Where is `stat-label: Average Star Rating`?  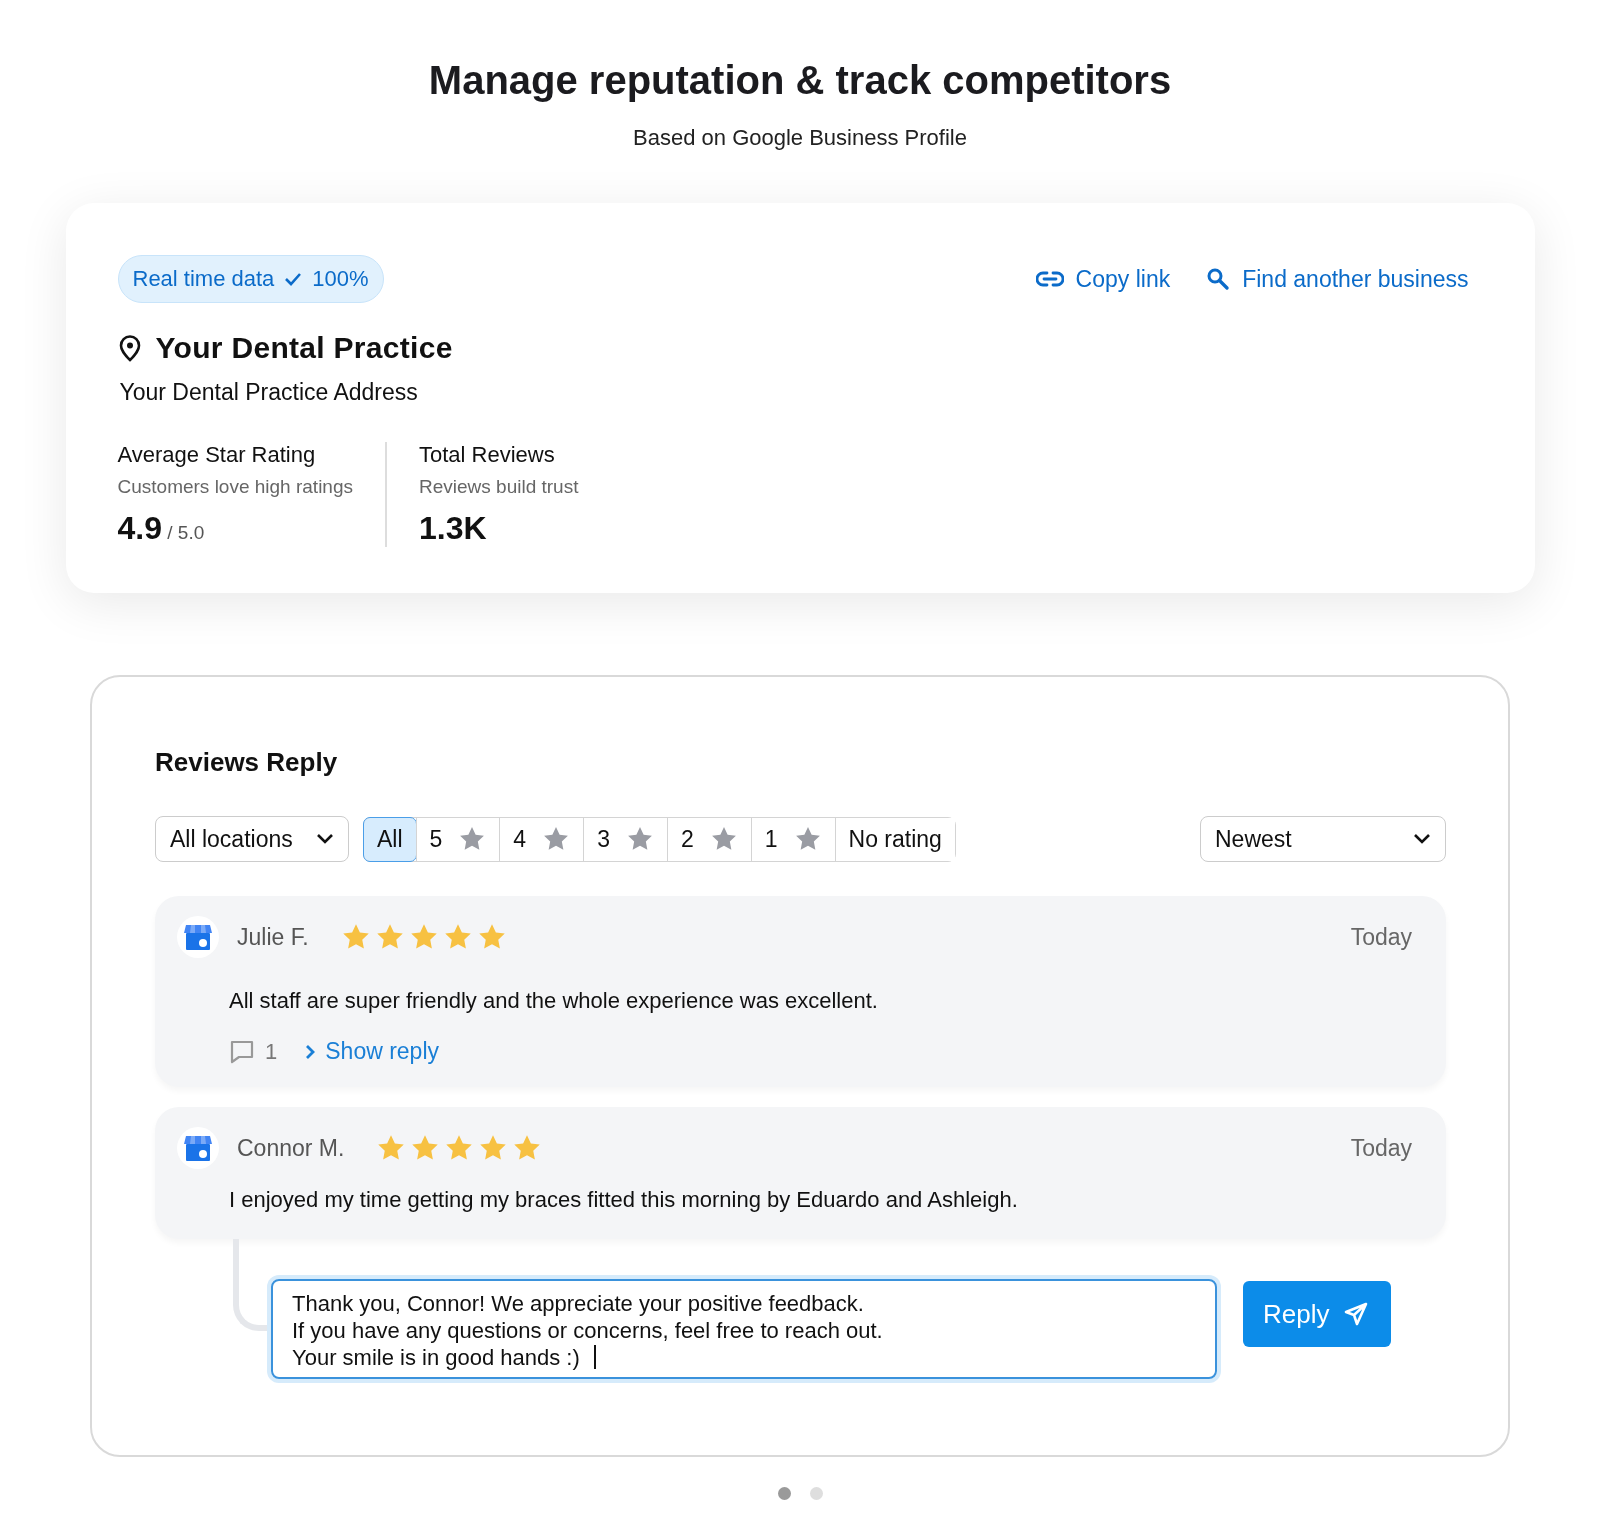 stat-label: Average Star Rating is located at coordinates (217, 455).